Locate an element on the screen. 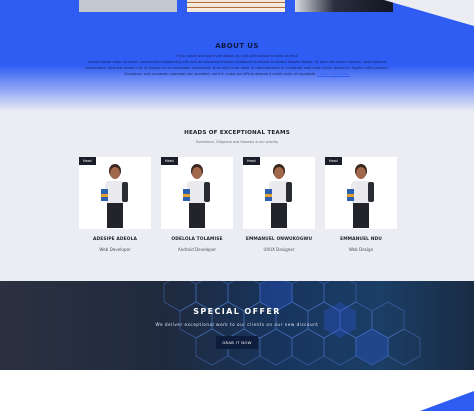  member-name: EMMANUEL ONWUKOGWU is located at coordinates (279, 239).